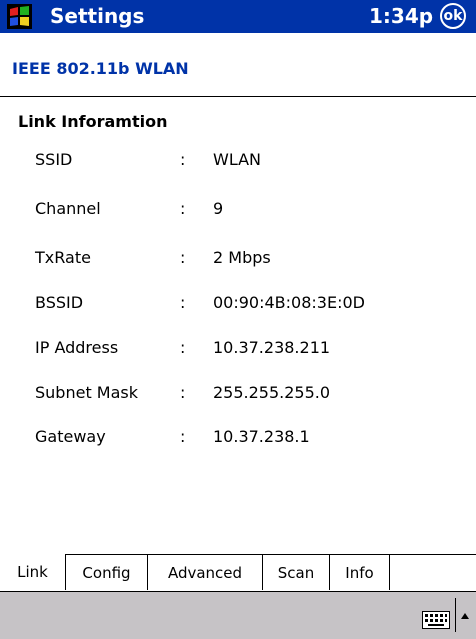  I want to click on info-label: Subnet Mask, so click(87, 392).